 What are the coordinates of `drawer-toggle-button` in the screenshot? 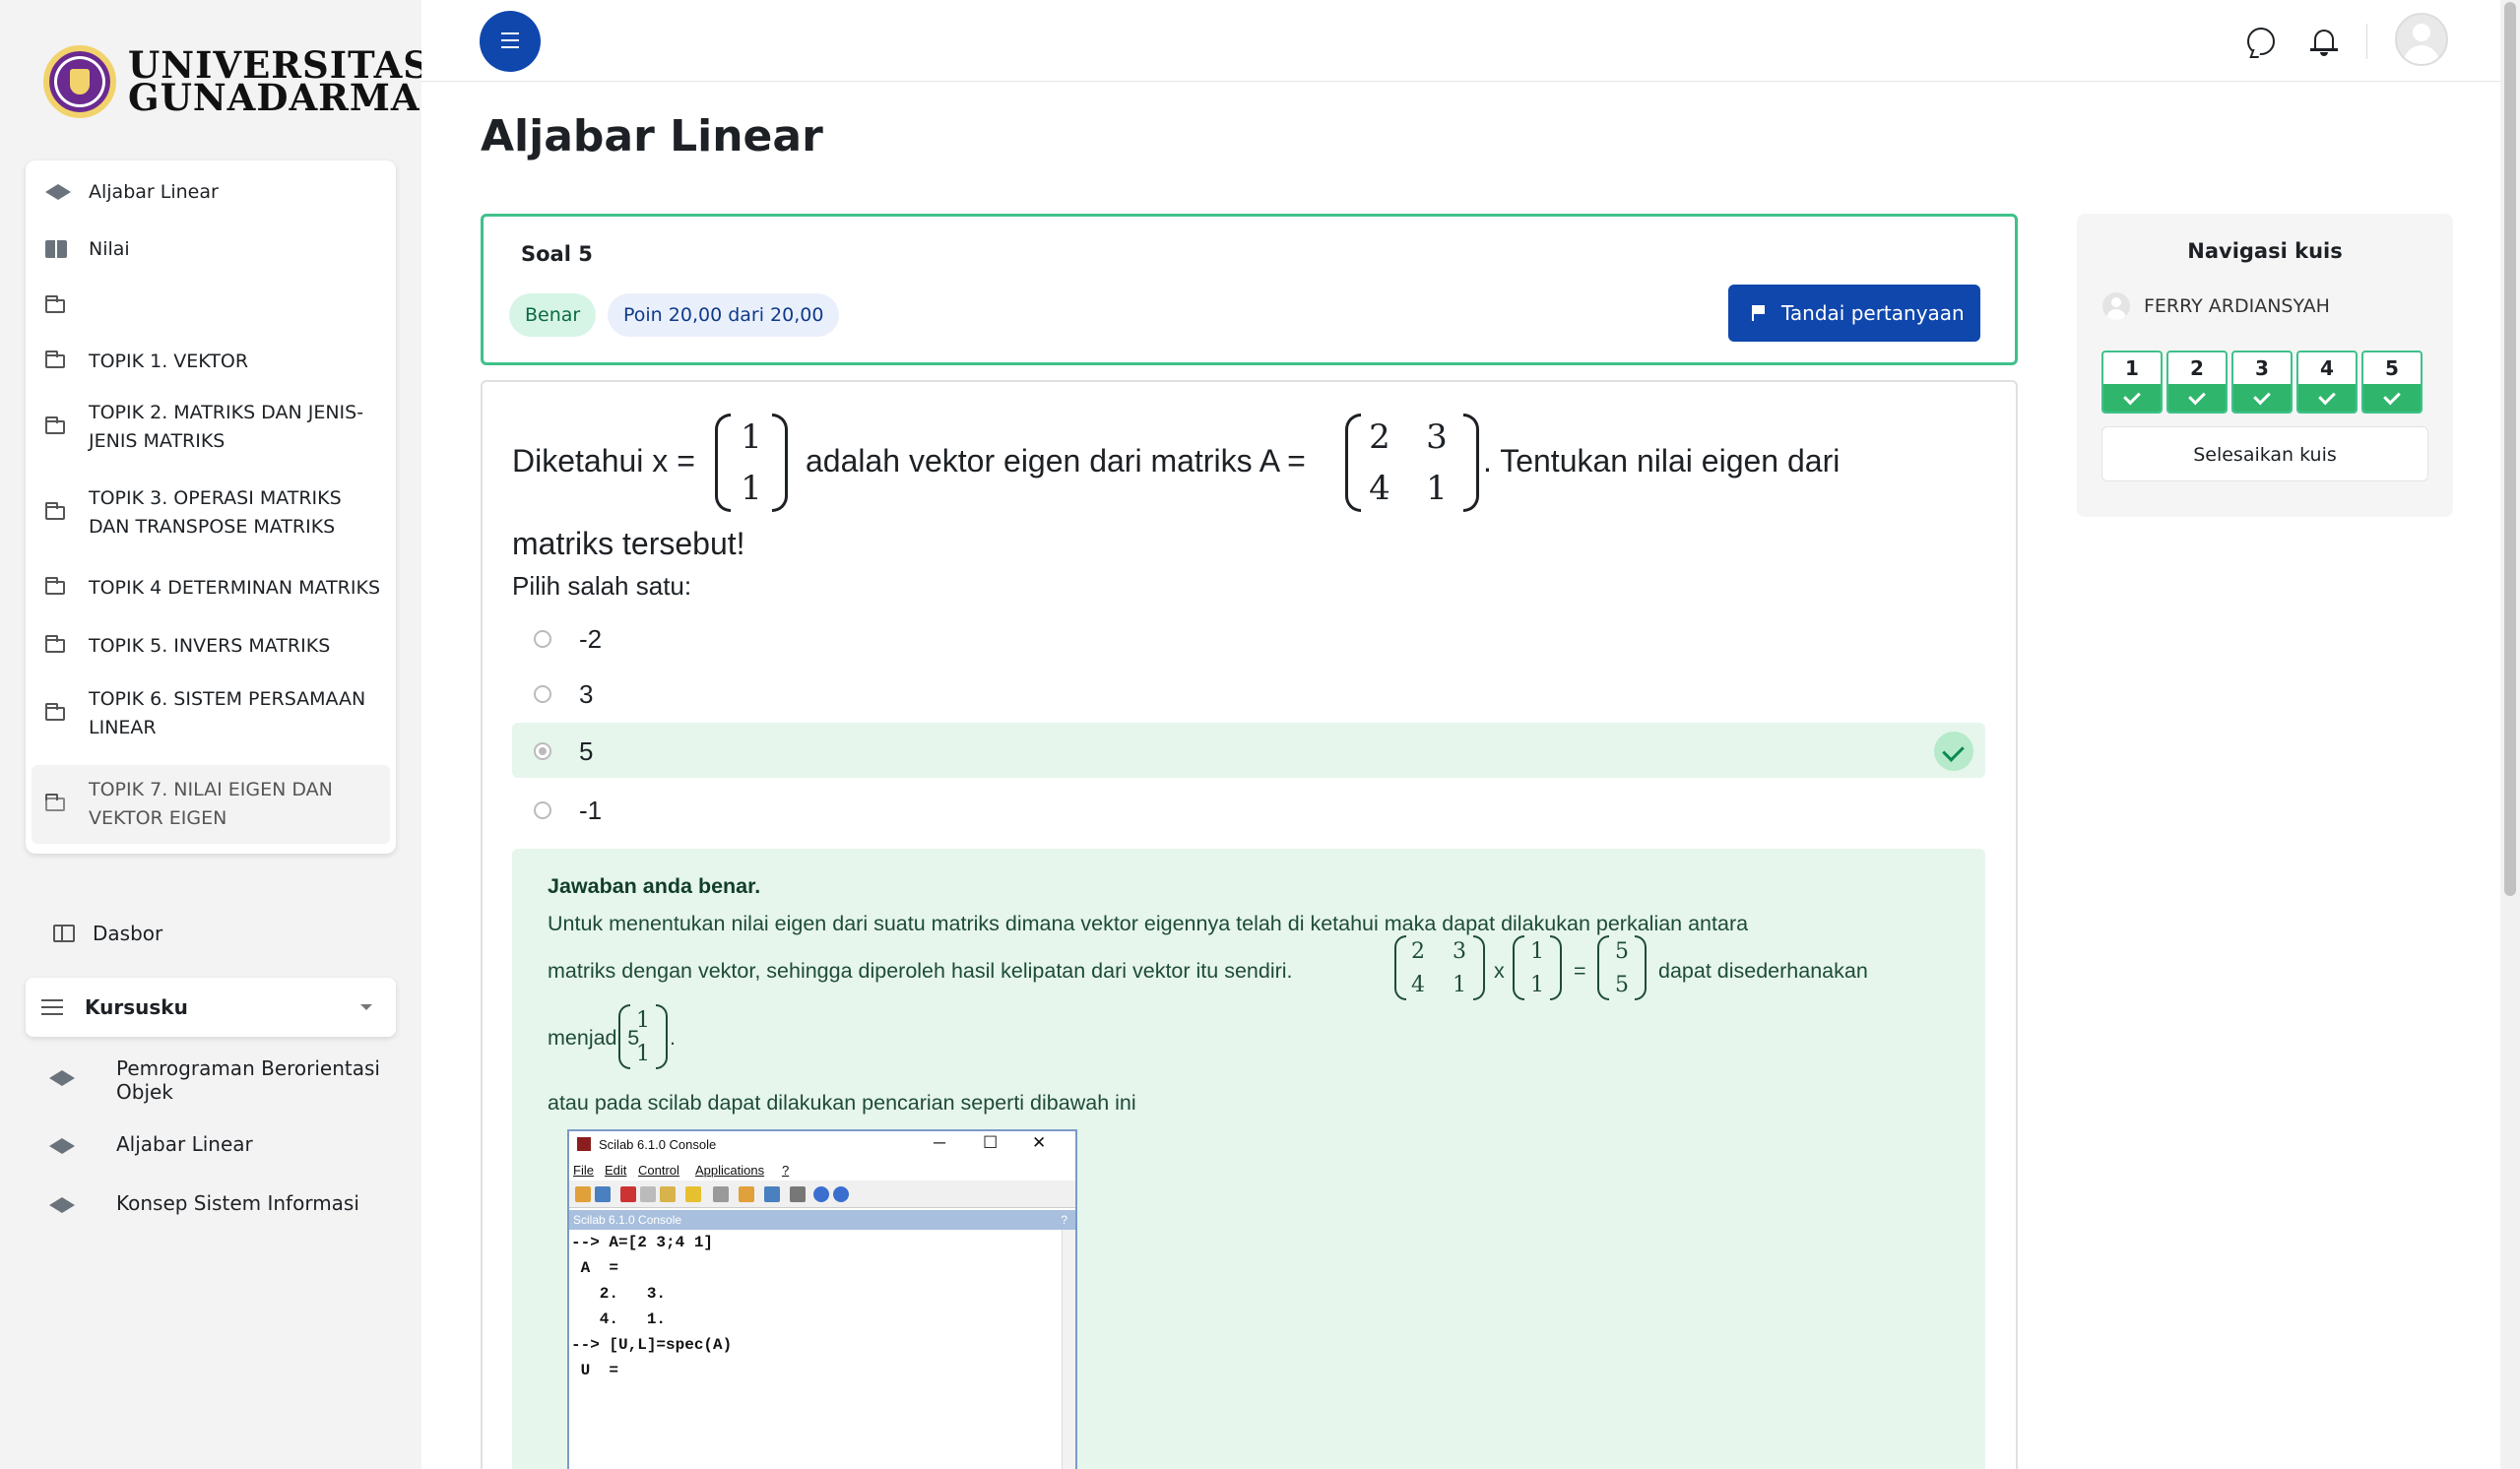 It's located at (510, 41).